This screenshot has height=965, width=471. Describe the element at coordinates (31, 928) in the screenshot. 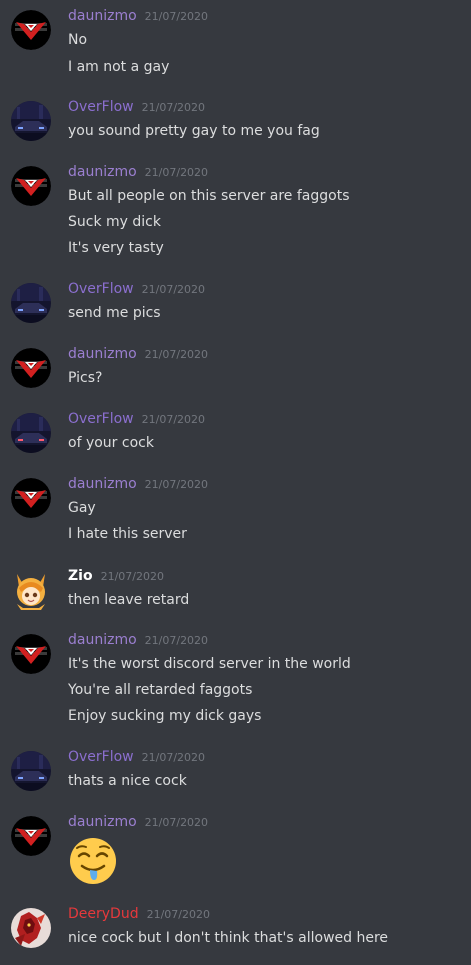

I see `red-dragon-avatar` at that location.